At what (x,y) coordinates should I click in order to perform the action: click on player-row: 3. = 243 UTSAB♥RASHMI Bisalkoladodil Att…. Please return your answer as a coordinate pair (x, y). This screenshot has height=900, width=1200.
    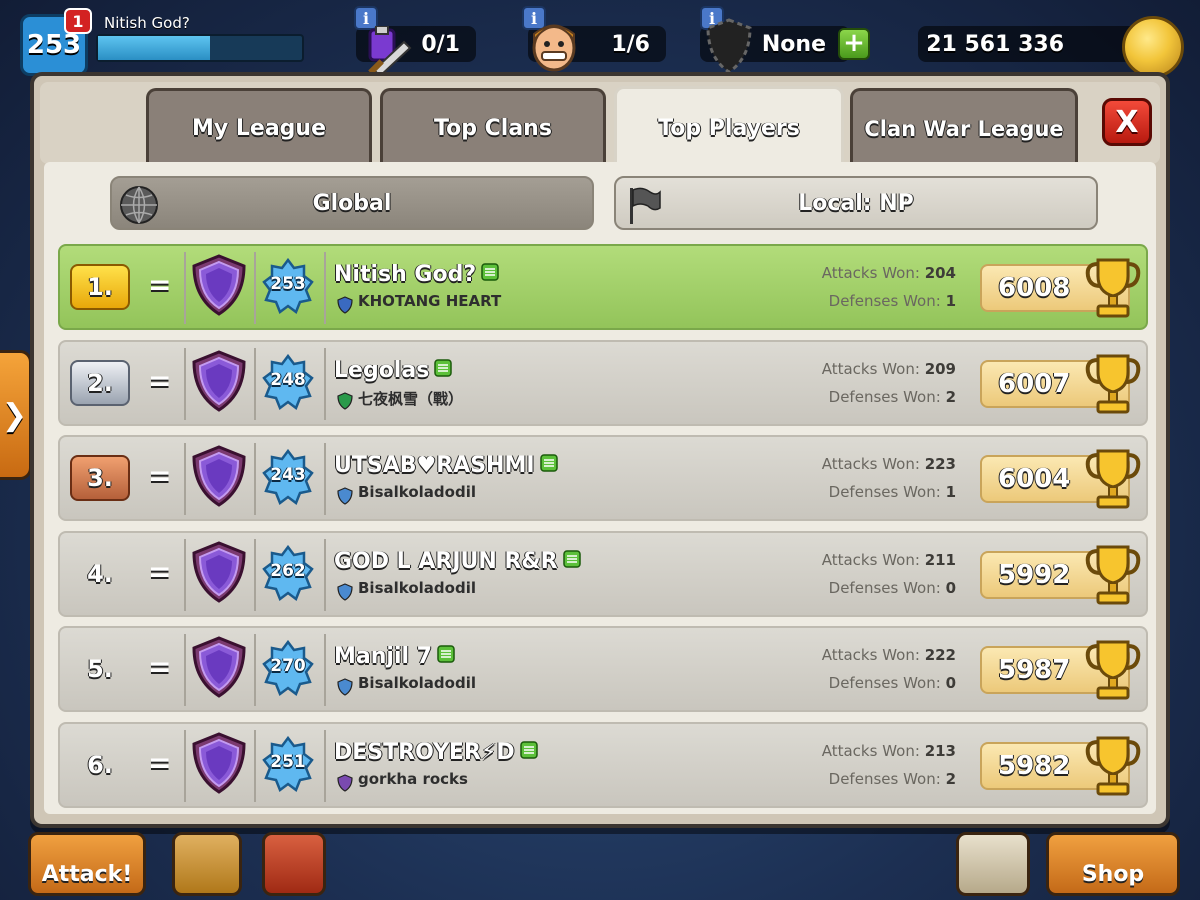
    Looking at the image, I should click on (603, 478).